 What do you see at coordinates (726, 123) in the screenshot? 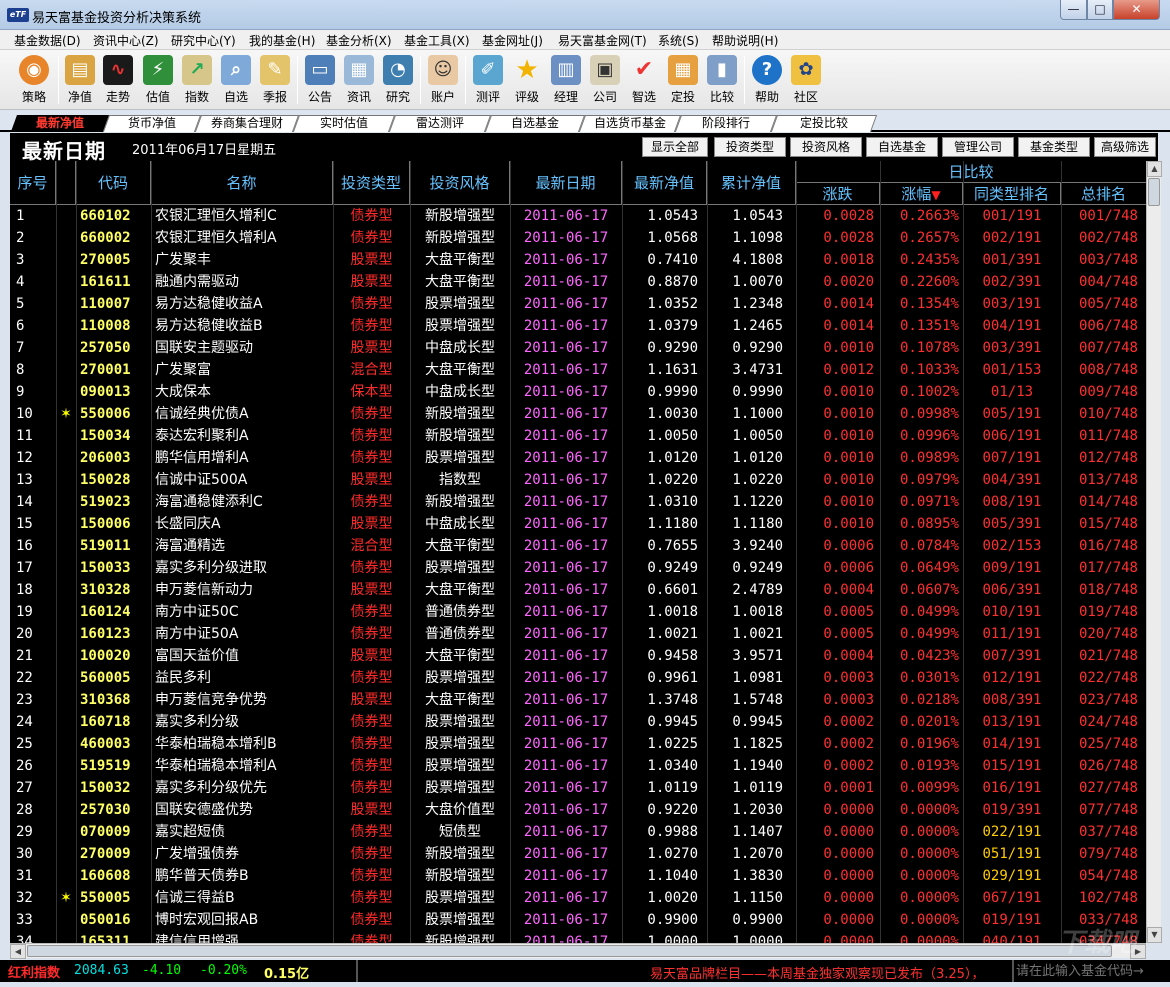
I see `tab-stage-ranking: 阶段排行` at bounding box center [726, 123].